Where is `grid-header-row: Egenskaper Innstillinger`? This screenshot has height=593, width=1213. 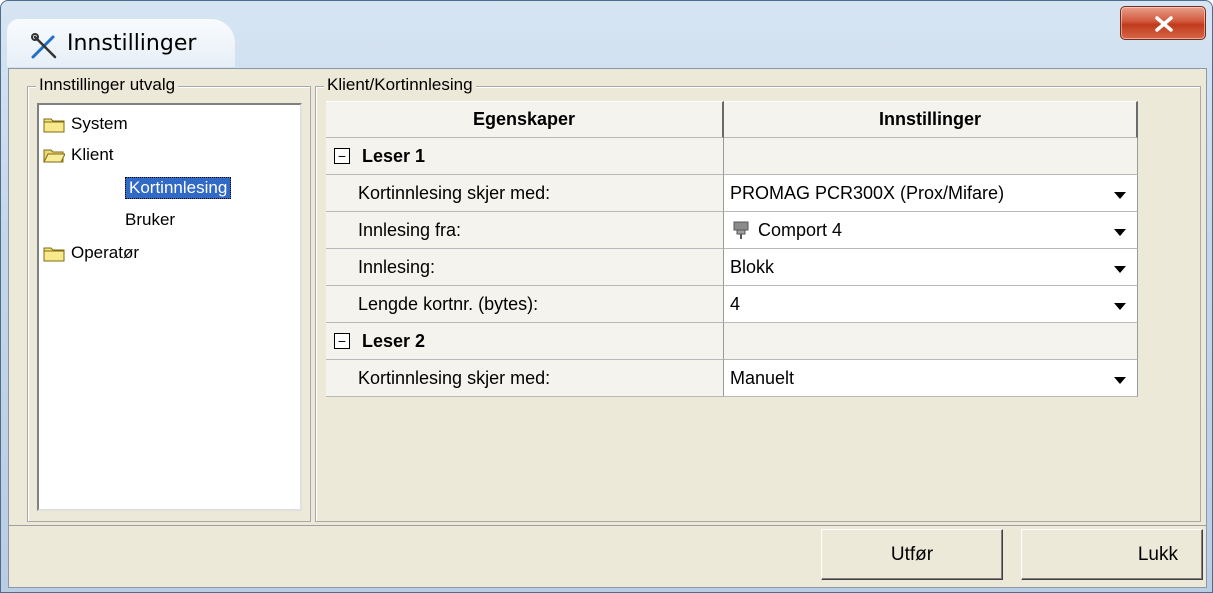 grid-header-row: Egenskaper Innstillinger is located at coordinates (732, 119).